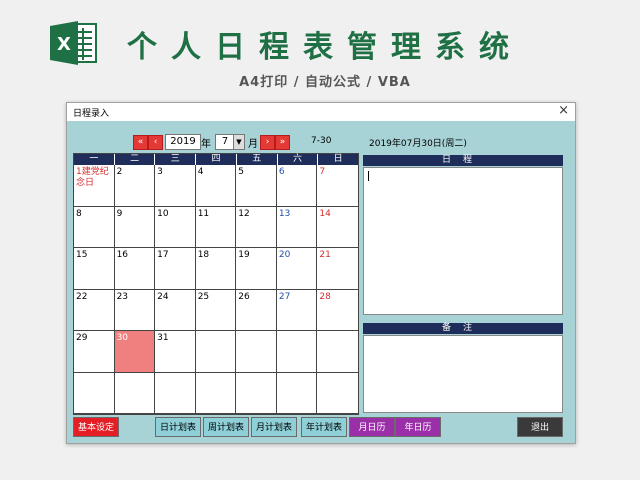  I want to click on text-cursor, so click(368, 176).